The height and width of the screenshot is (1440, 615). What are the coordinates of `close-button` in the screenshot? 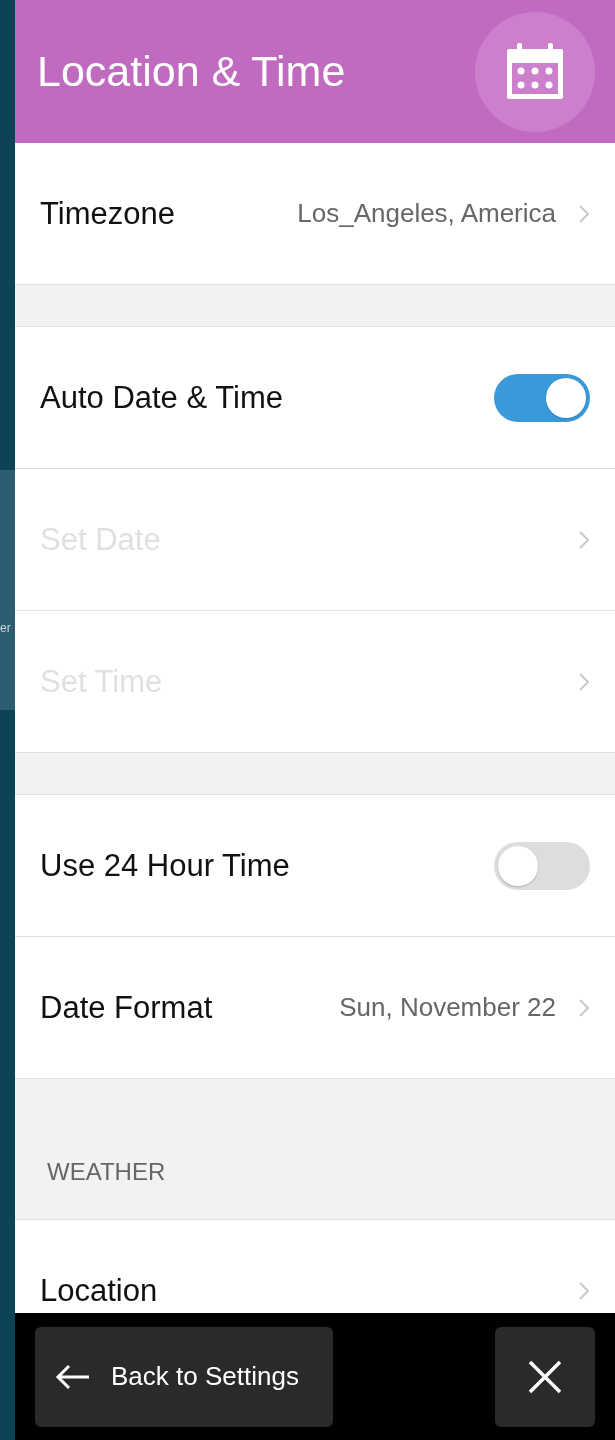 It's located at (545, 1376).